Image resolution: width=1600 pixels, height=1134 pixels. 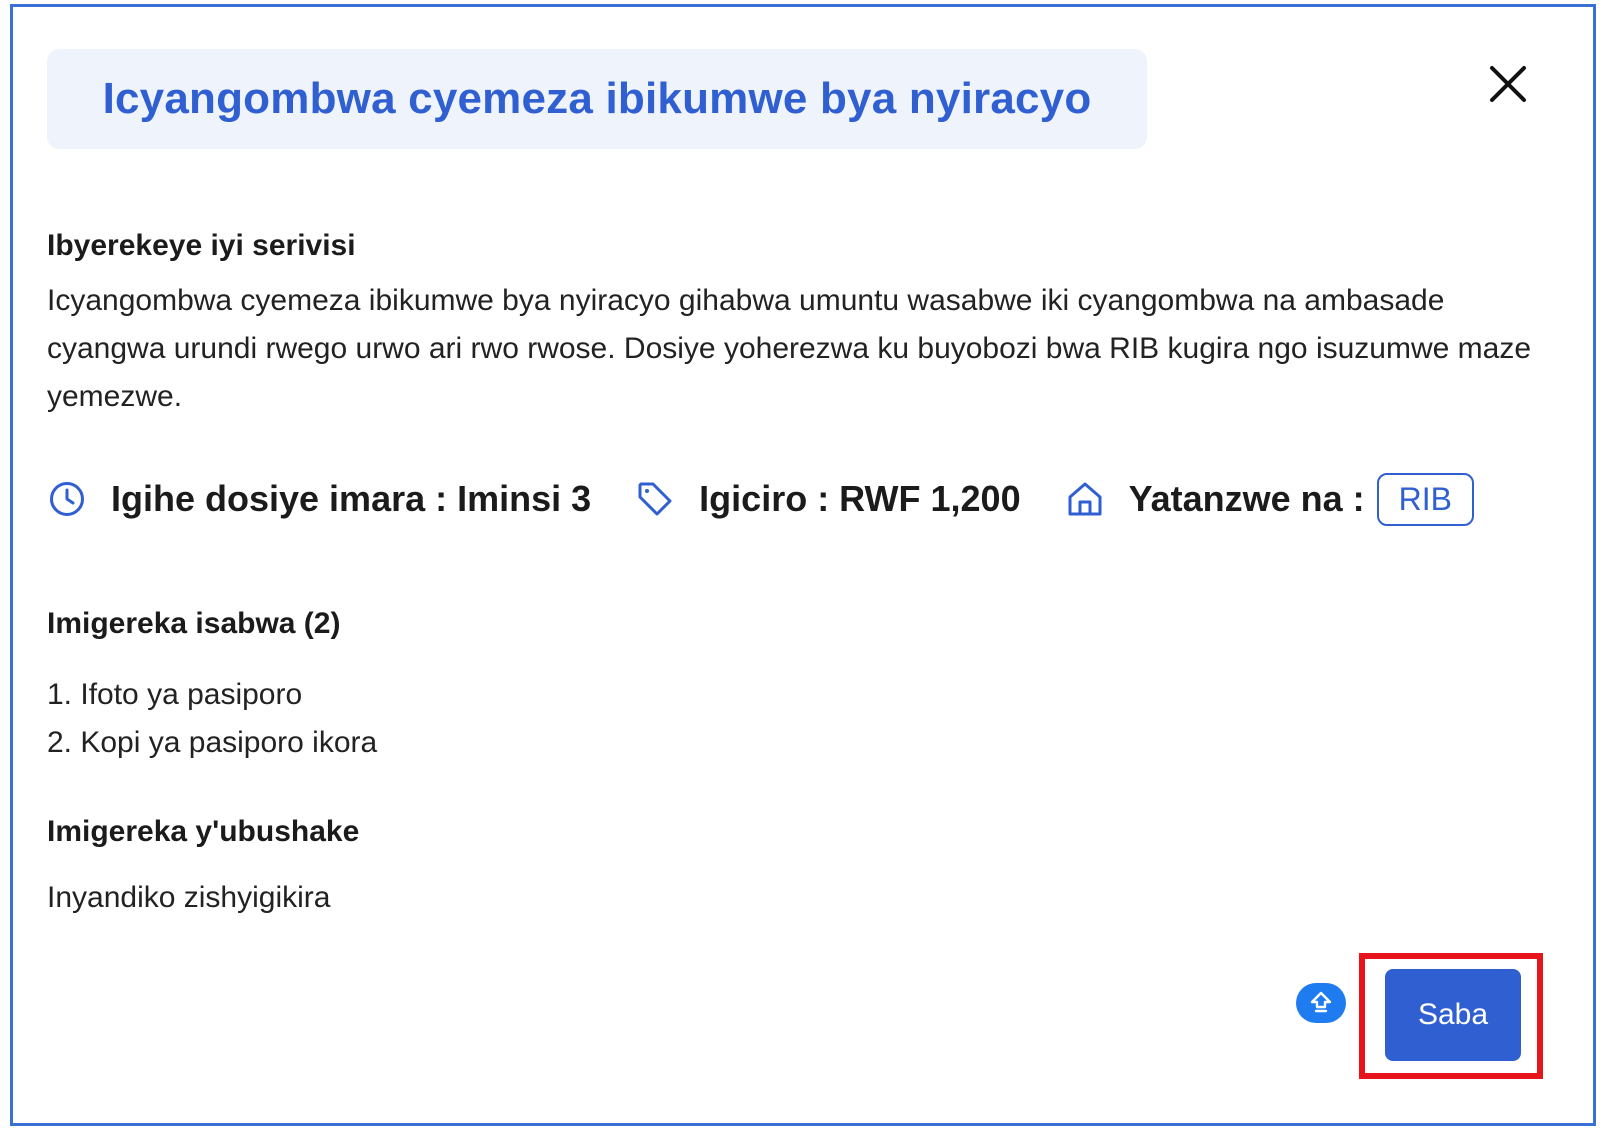 What do you see at coordinates (212, 742) in the screenshot?
I see `list-item: 2. Kopi ya pasiporo ikora` at bounding box center [212, 742].